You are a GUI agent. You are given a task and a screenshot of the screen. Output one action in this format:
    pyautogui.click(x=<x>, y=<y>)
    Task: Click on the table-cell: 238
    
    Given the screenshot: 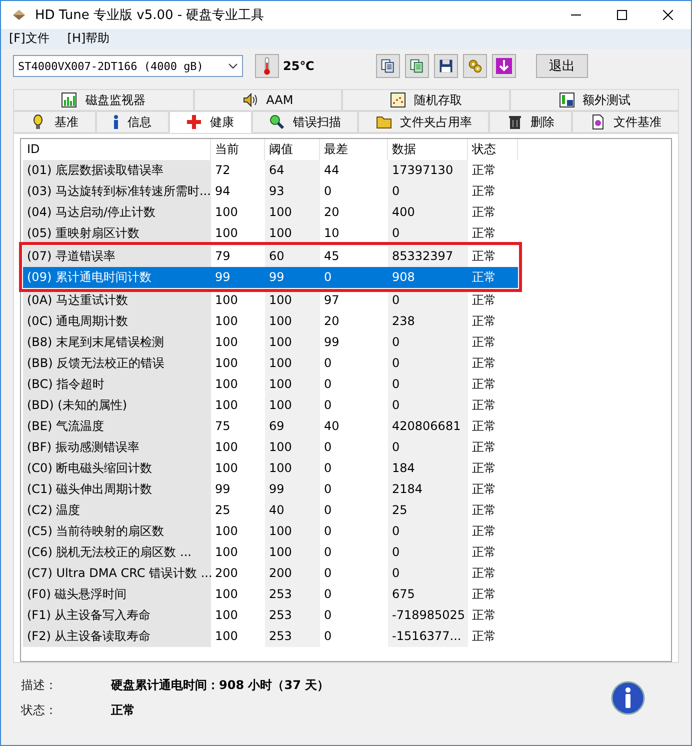 What is the action you would take?
    pyautogui.click(x=428, y=321)
    